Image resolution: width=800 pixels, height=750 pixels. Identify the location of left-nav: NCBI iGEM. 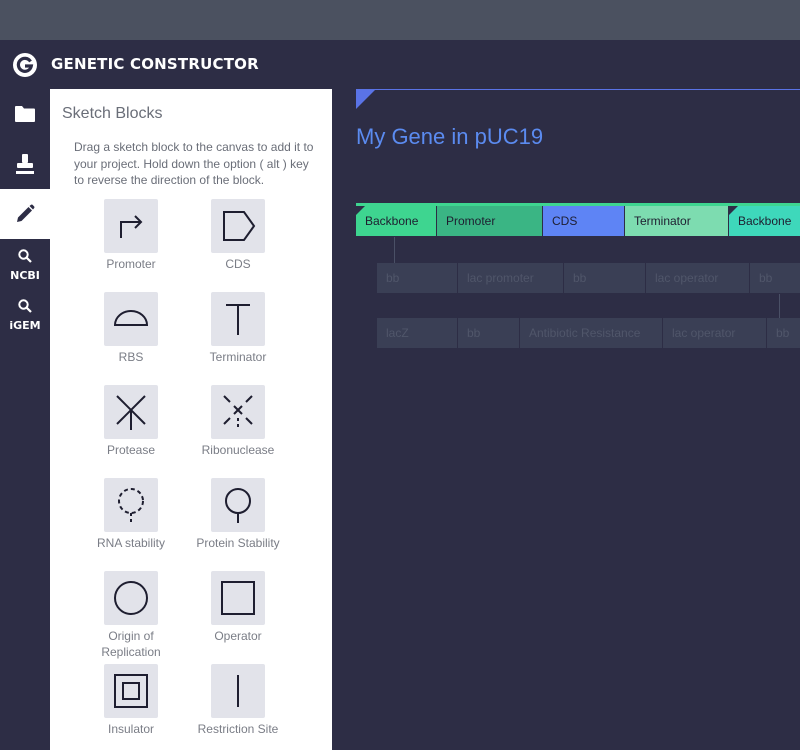
(25, 419).